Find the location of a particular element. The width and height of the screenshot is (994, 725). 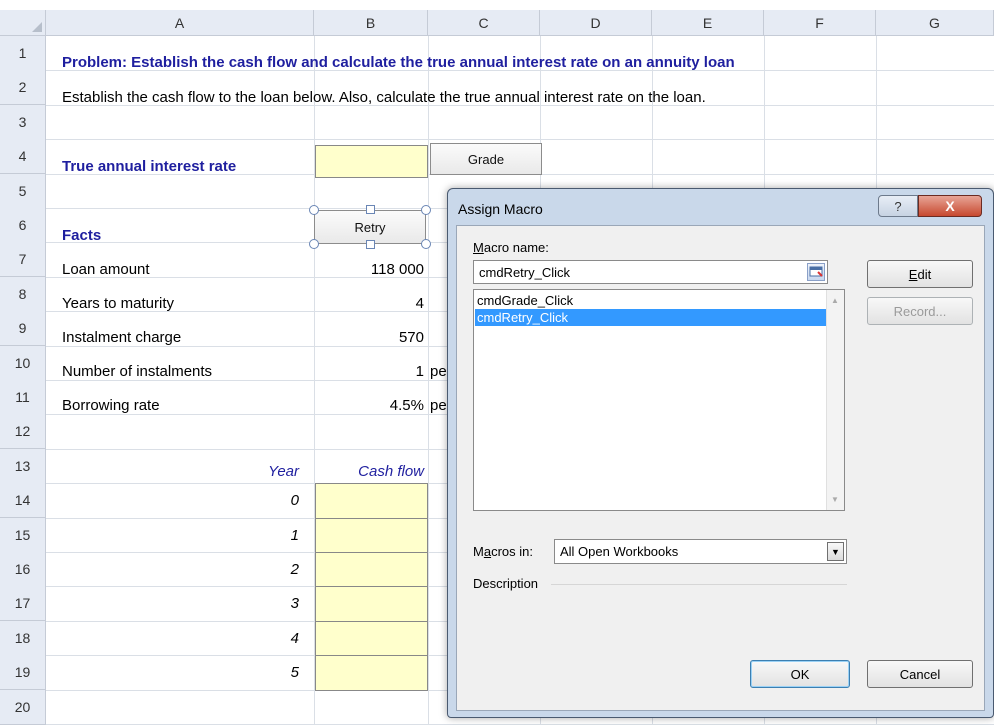

instalment-charge-value: 570 is located at coordinates (411, 337).